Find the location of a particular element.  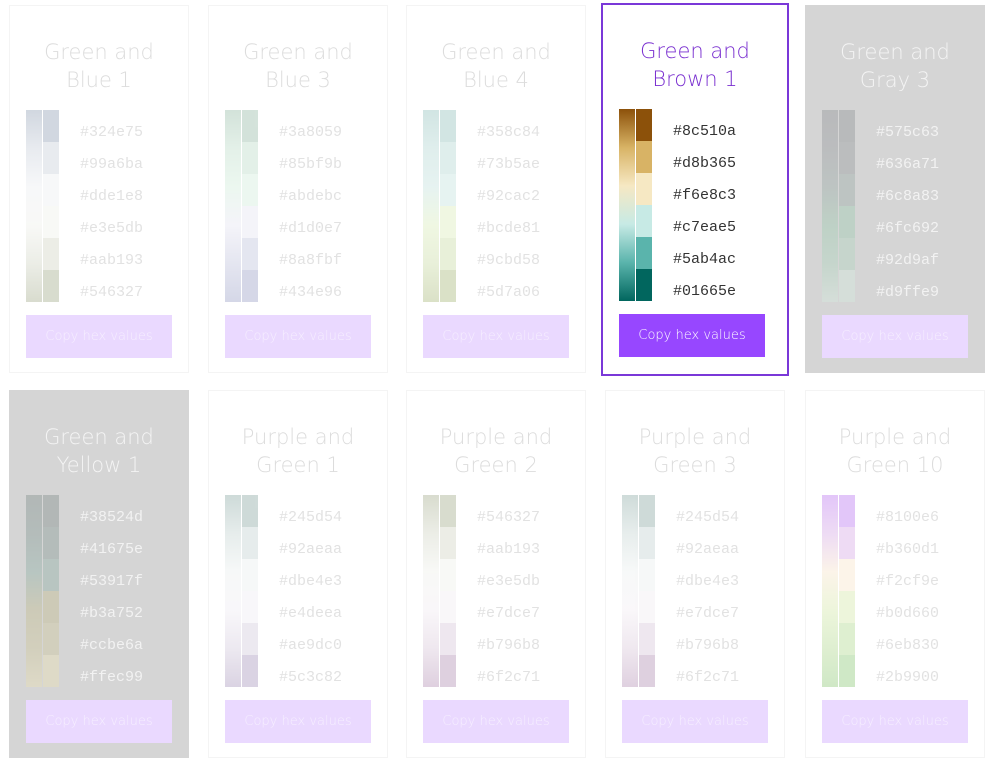

hex-value: #92aeaa is located at coordinates (708, 549).